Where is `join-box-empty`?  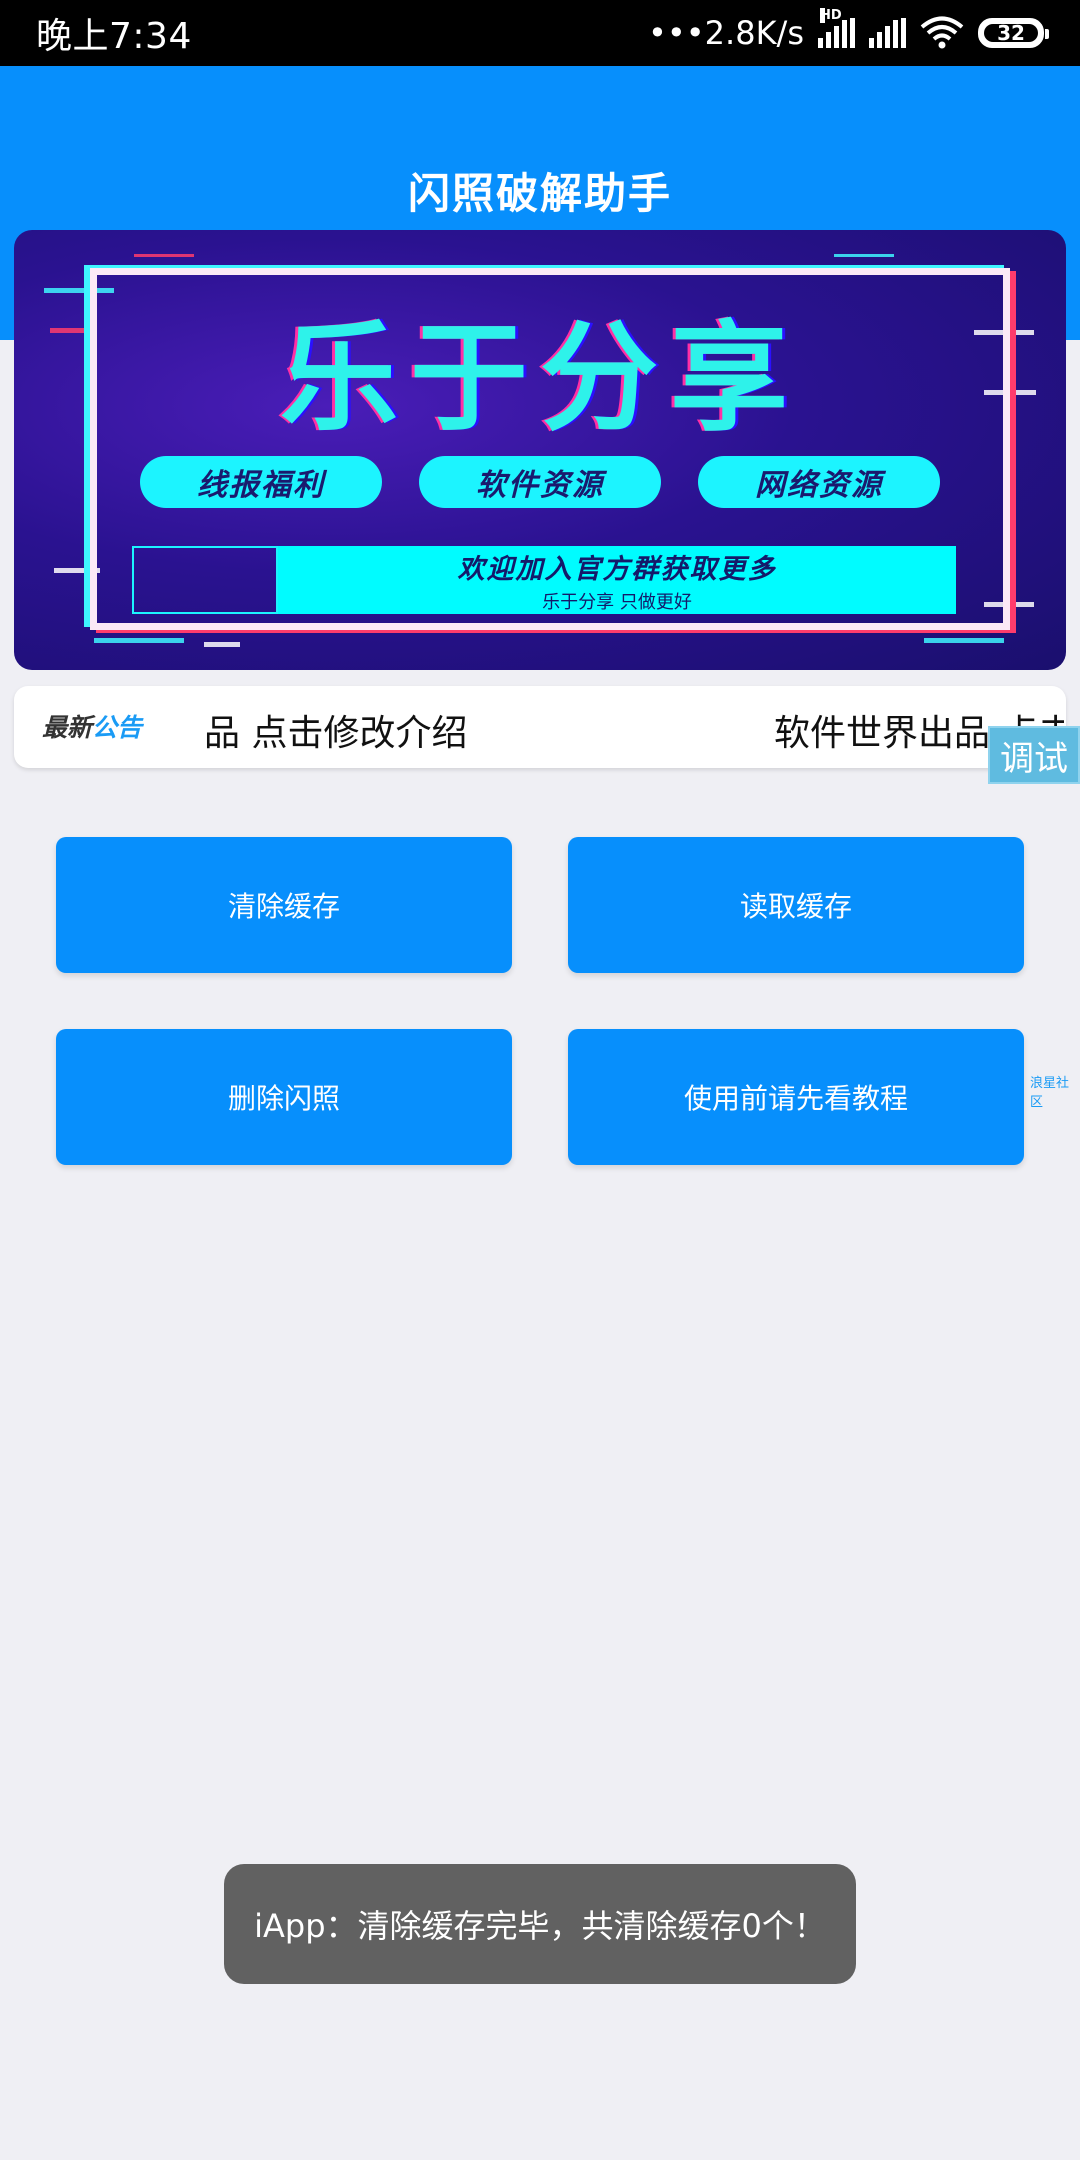
join-box-empty is located at coordinates (205, 580).